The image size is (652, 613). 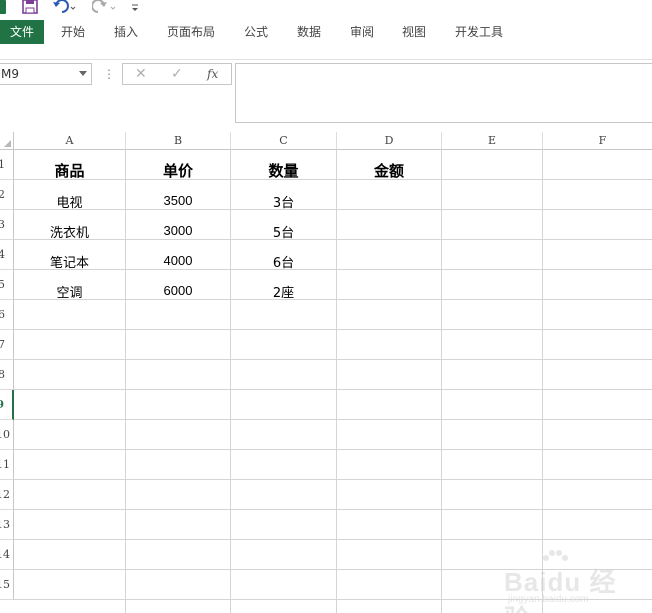 What do you see at coordinates (69, 261) in the screenshot?
I see `cell-a4: 笔记本` at bounding box center [69, 261].